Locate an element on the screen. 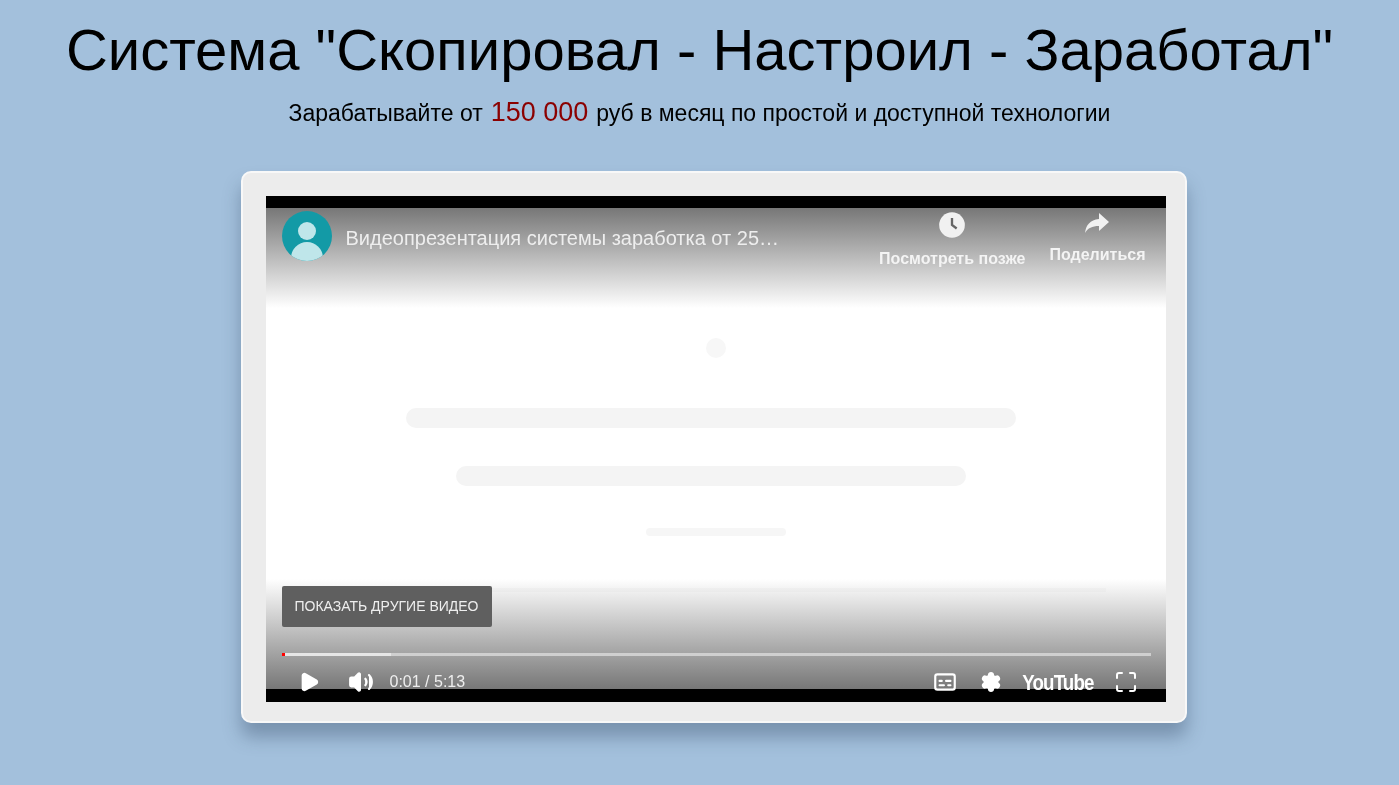 This screenshot has width=1399, height=785. income-amount: 150 000 is located at coordinates (539, 112).